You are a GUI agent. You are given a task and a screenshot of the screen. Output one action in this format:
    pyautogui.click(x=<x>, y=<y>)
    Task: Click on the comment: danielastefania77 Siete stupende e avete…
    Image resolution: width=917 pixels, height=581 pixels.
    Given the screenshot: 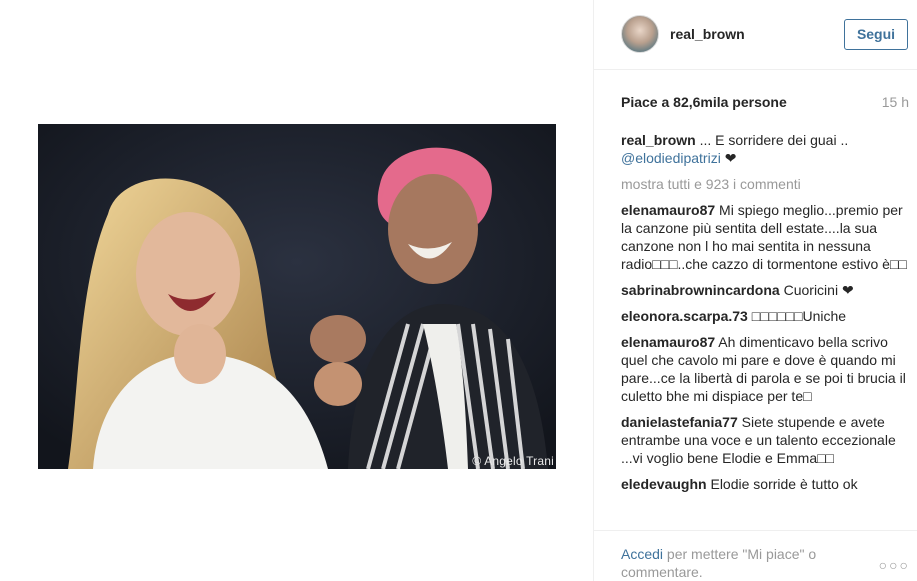 What is the action you would take?
    pyautogui.click(x=765, y=440)
    